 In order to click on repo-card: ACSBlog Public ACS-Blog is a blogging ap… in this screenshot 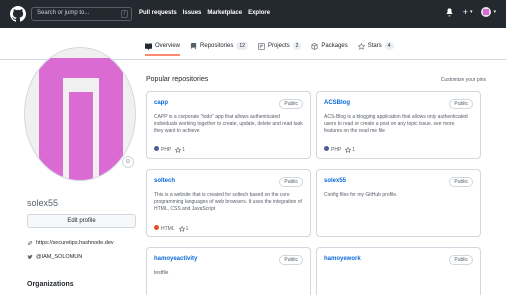, I will do `click(398, 125)`.